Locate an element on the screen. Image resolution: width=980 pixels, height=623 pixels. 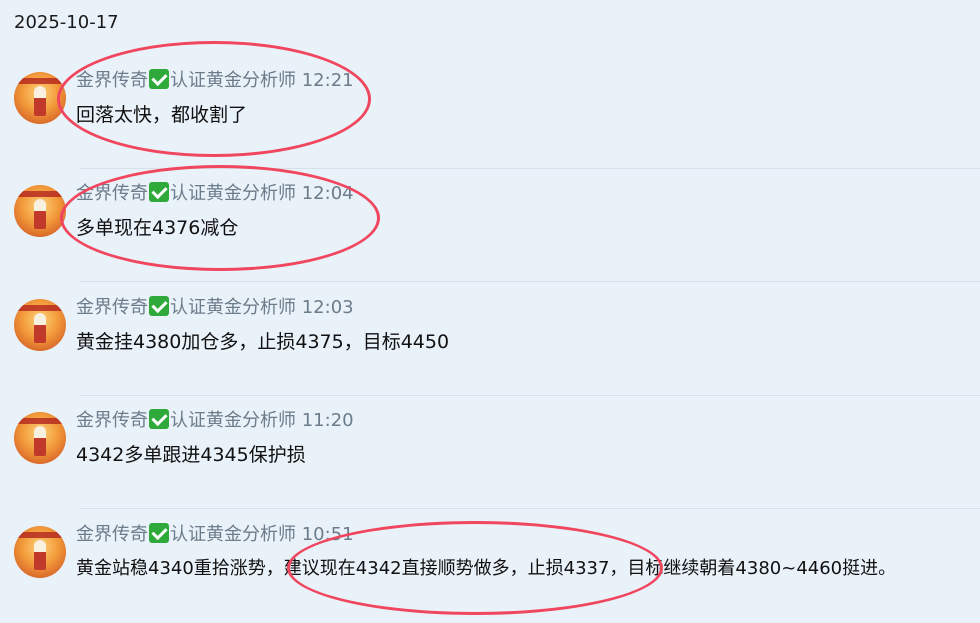
message-text: 多单现在4376减仓 is located at coordinates (157, 228).